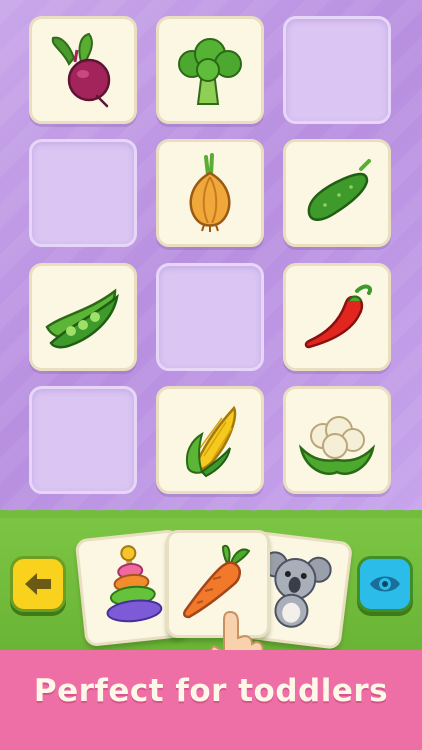  I want to click on card-beet, so click(83, 70).